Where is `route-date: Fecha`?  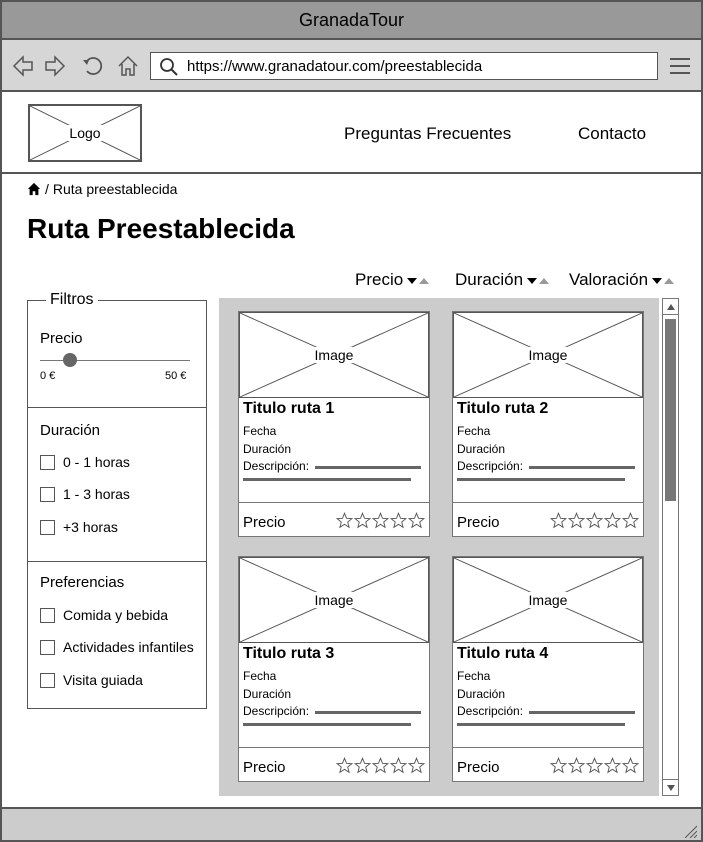 route-date: Fecha is located at coordinates (474, 431).